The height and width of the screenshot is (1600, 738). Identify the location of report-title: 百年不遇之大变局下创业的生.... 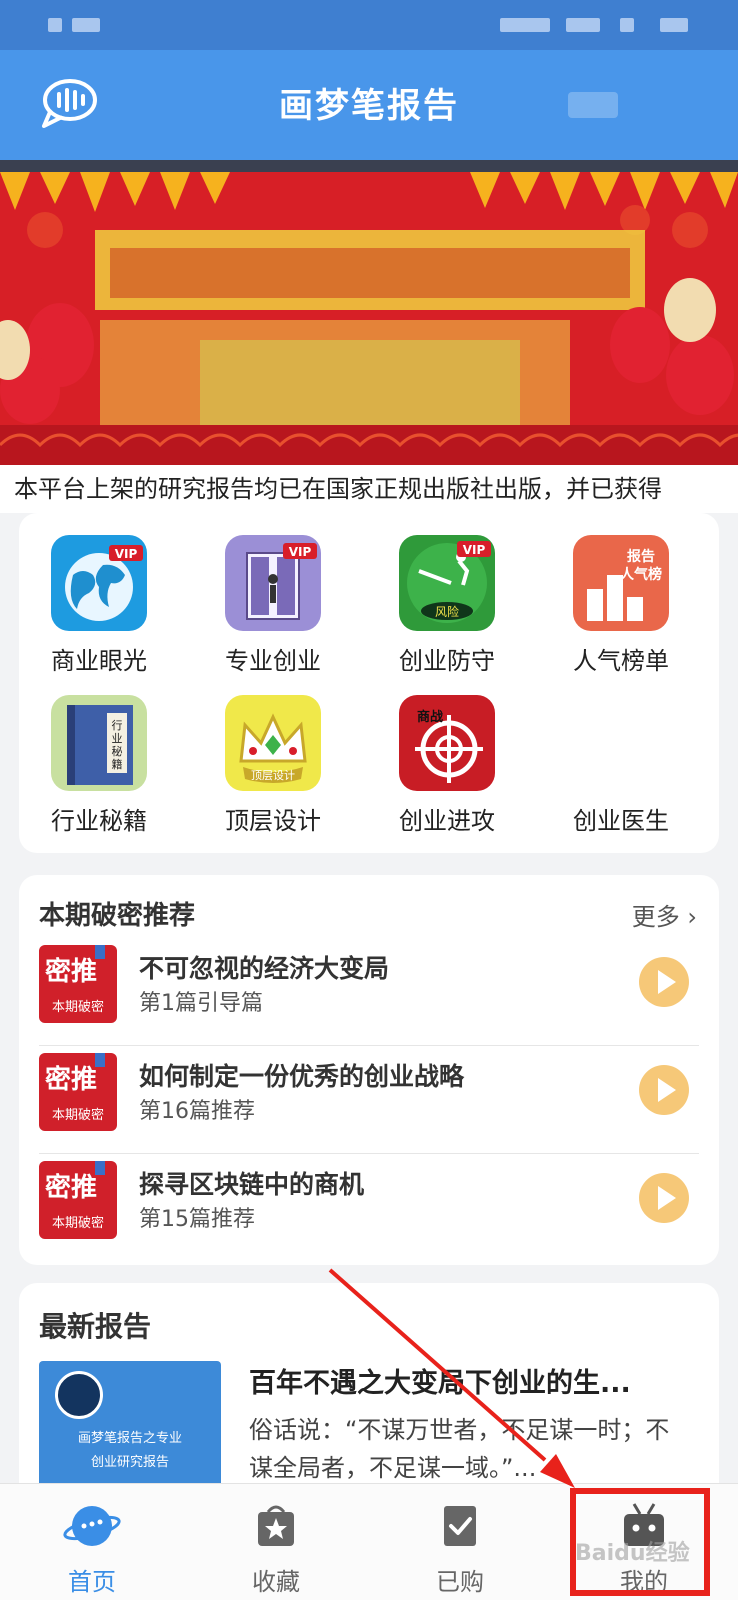
(469, 1380).